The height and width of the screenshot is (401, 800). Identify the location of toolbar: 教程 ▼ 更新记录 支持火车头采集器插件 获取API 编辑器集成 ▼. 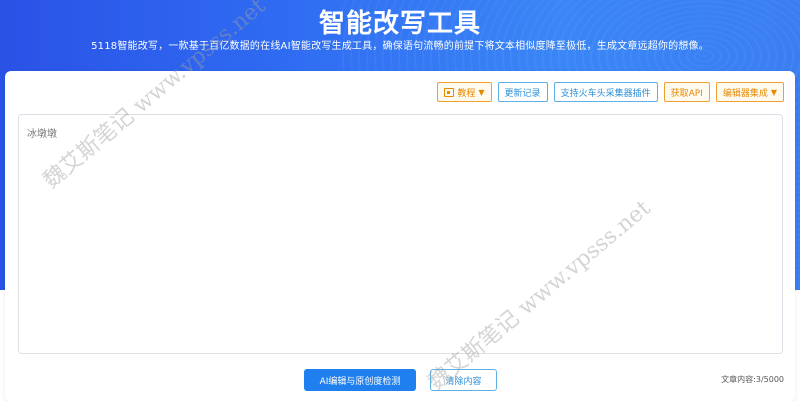
(610, 92).